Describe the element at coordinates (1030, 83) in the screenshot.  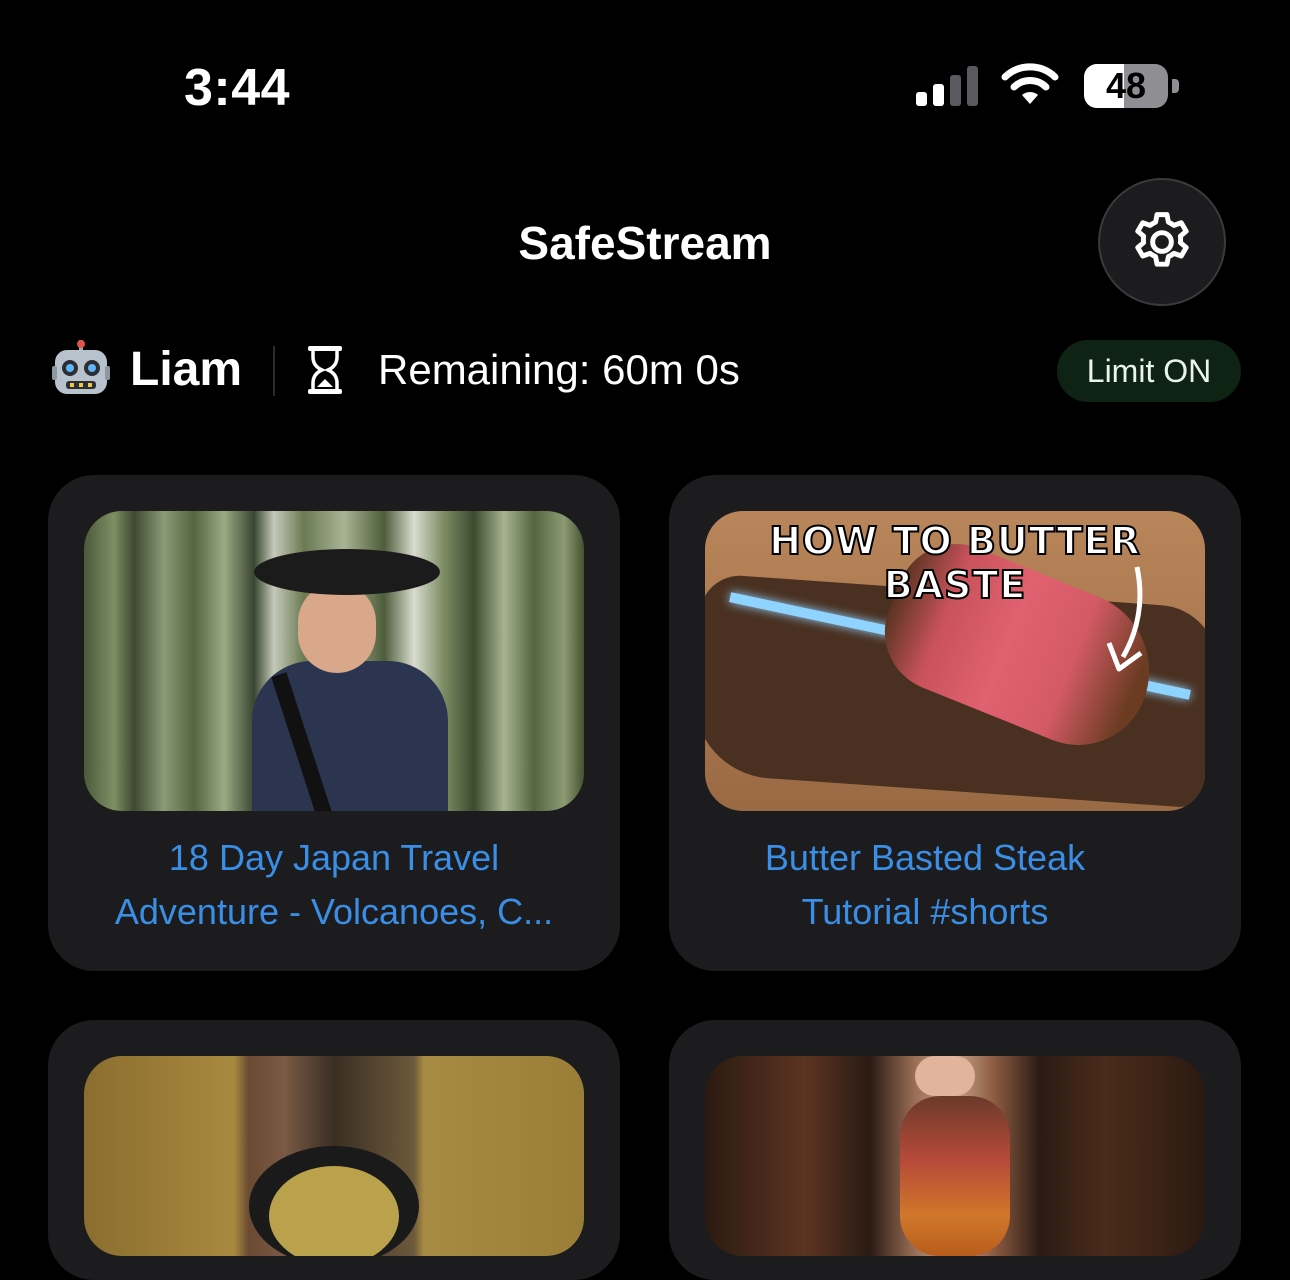
I see `wifi-icon` at that location.